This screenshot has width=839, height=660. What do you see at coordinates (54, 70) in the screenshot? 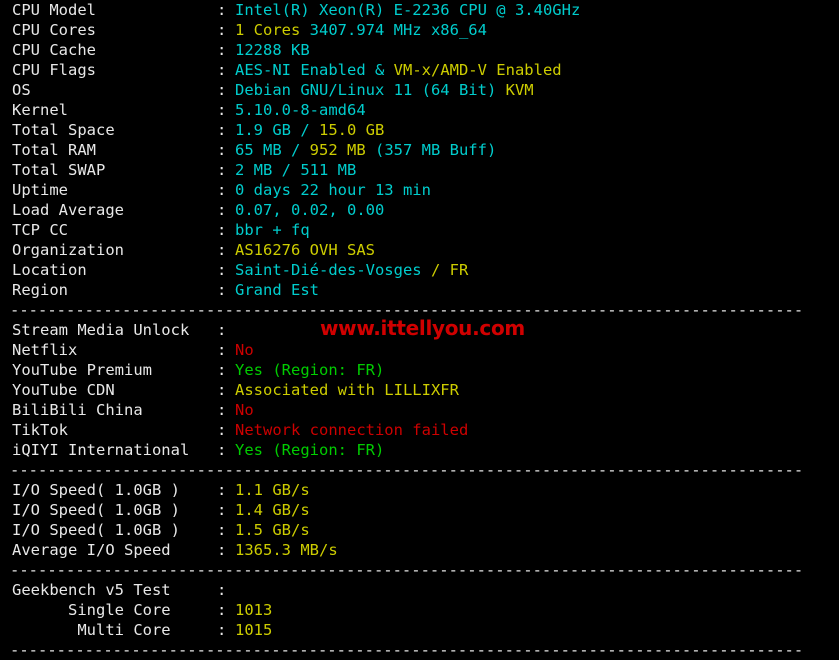
I see `info-row-label: CPU Flags` at bounding box center [54, 70].